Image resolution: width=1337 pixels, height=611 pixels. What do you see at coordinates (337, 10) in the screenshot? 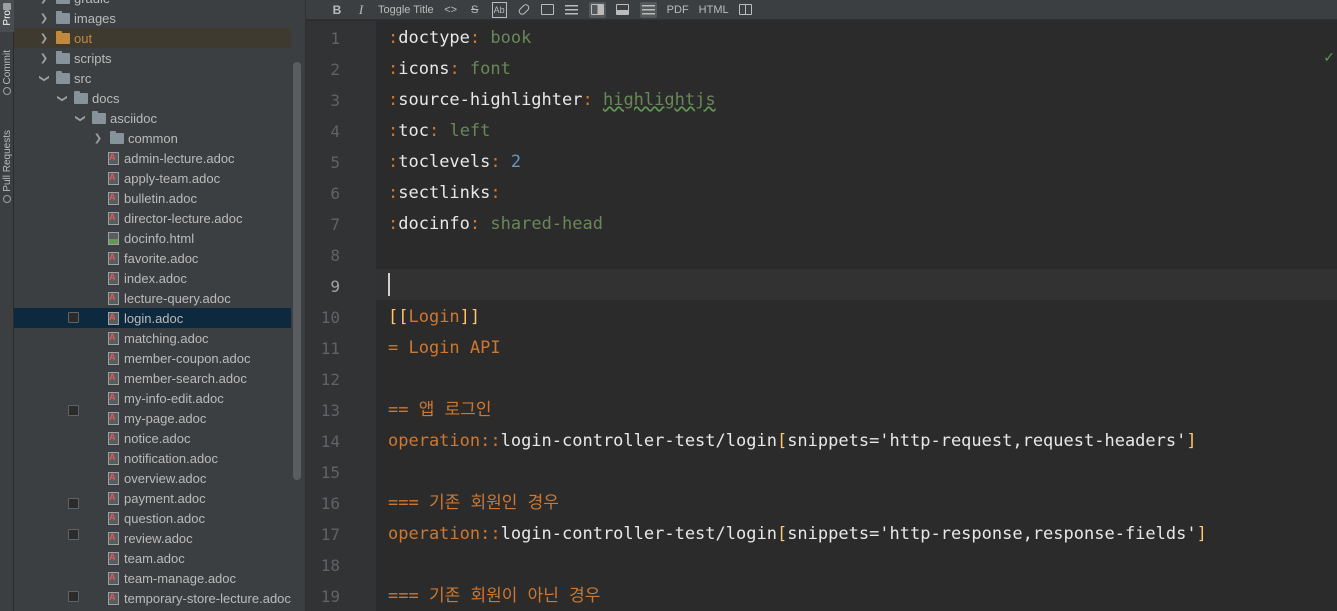
I see `bold-button: B` at bounding box center [337, 10].